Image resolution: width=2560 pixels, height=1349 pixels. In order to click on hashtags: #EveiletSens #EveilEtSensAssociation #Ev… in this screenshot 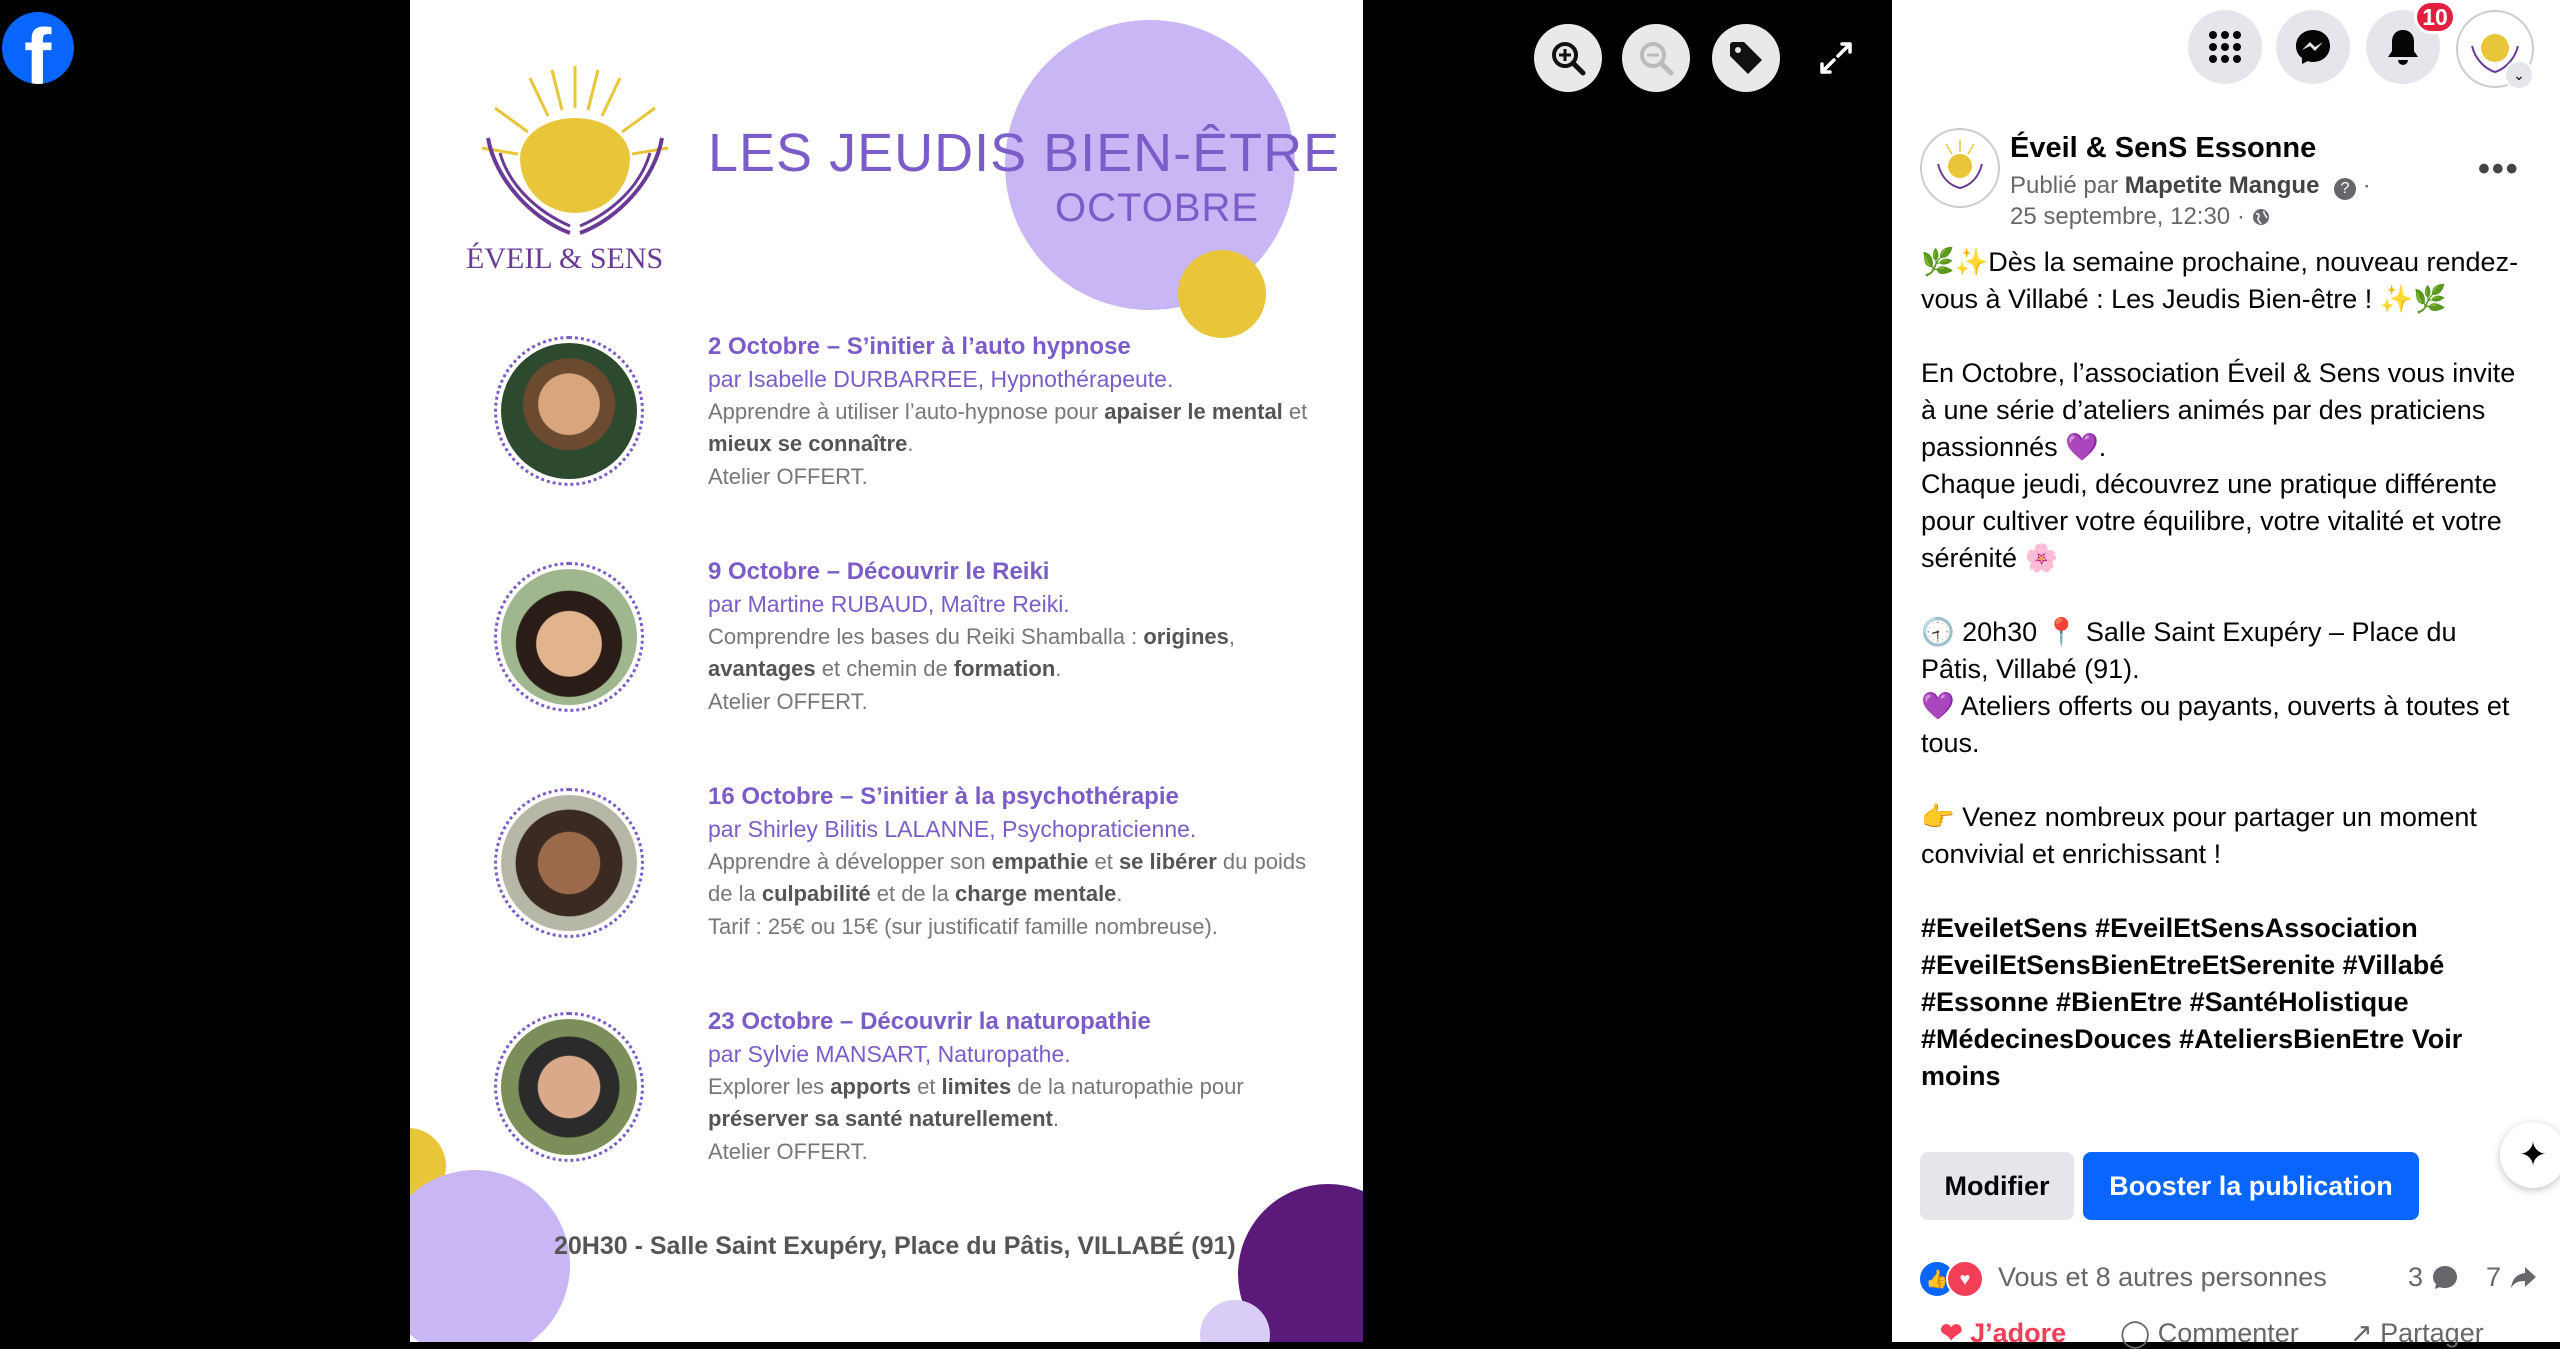, I will do `click(2182, 983)`.